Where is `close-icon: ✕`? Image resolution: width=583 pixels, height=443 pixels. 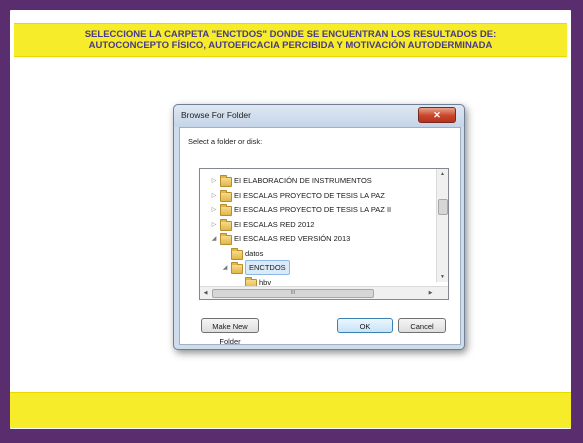
close-icon: ✕ is located at coordinates (437, 115).